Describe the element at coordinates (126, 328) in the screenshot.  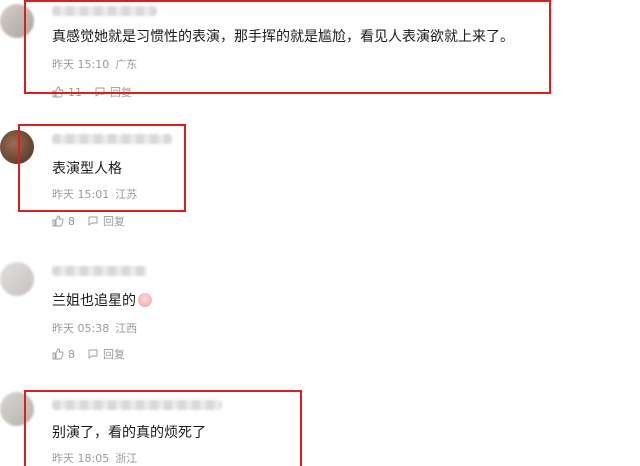
I see `comment-location: 江西` at that location.